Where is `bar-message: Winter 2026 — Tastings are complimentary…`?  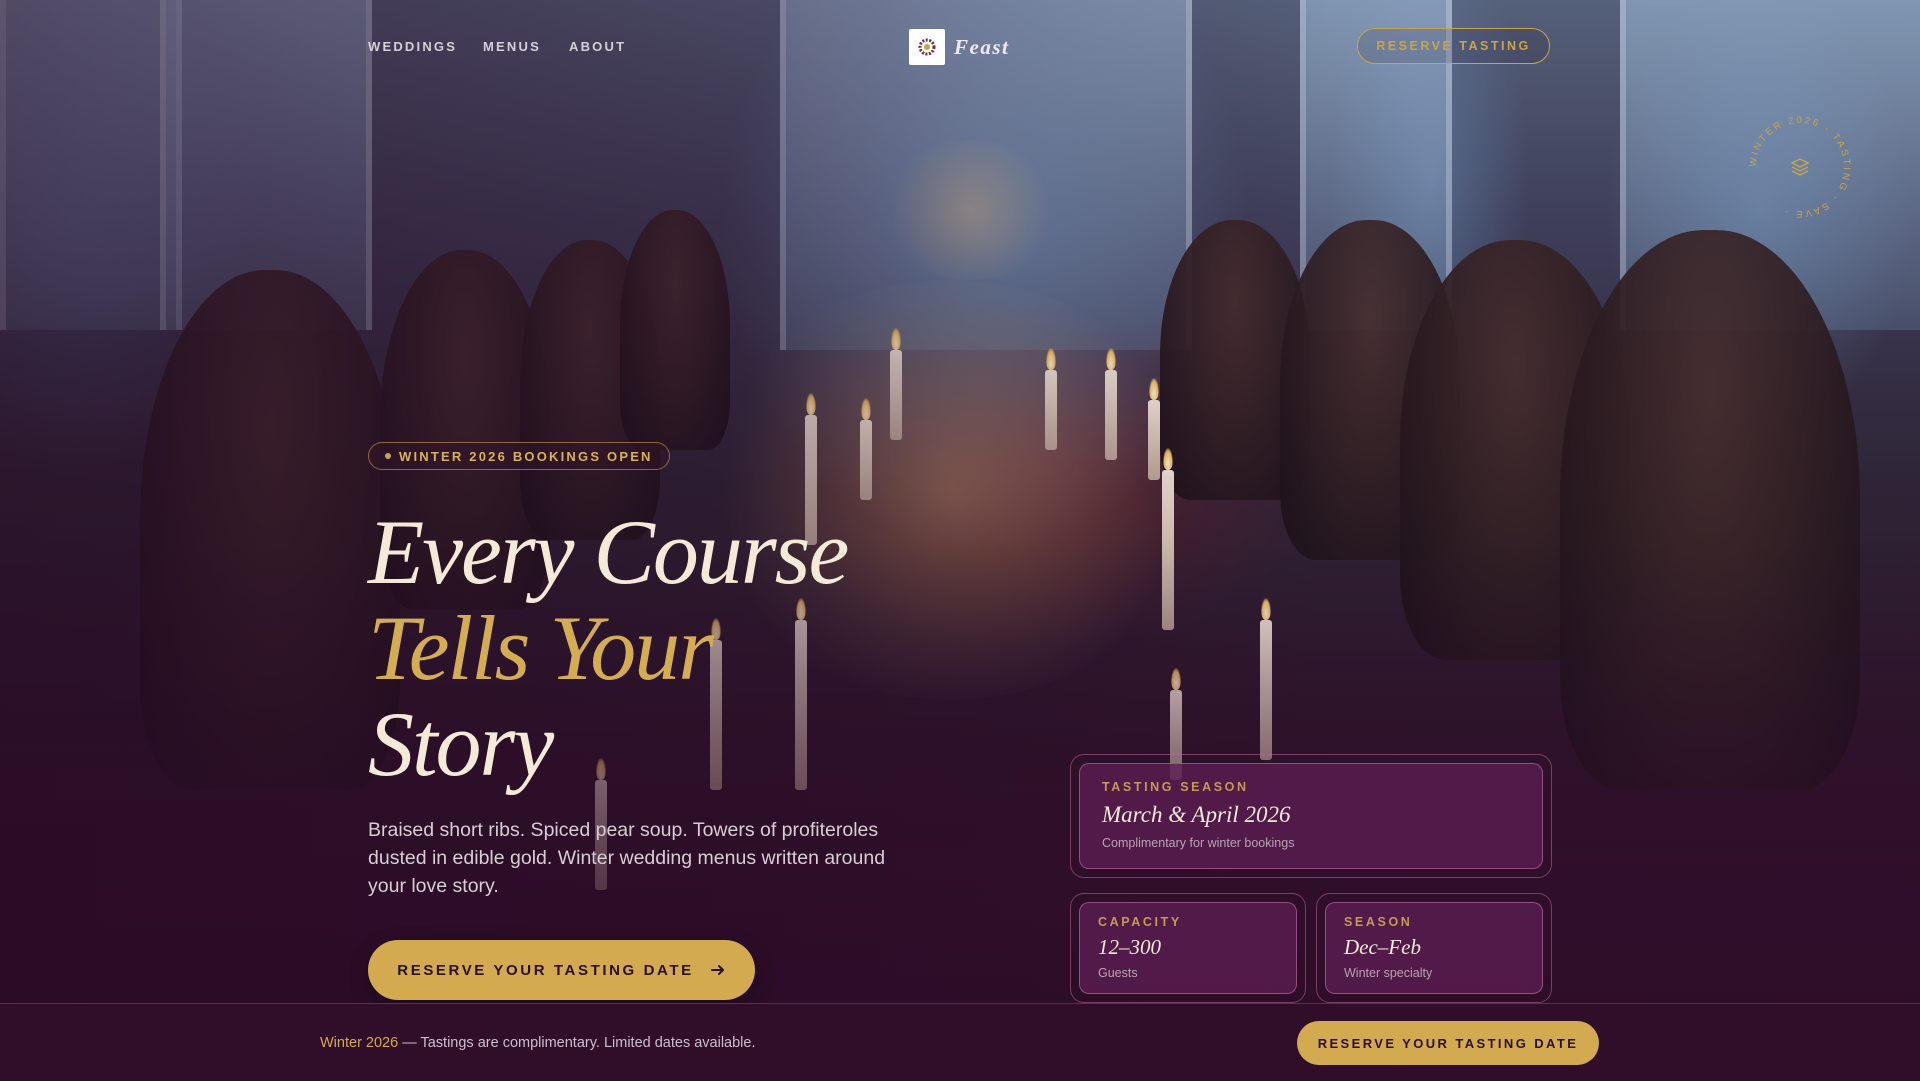
bar-message: Winter 2026 — Tastings are complimentary… is located at coordinates (537, 1043).